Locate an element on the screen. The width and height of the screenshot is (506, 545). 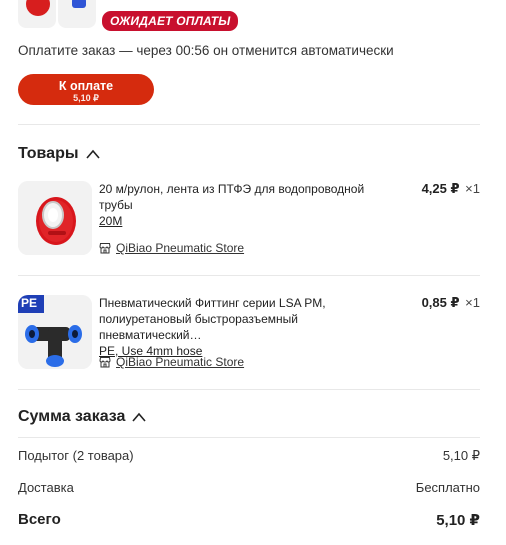
product-price: 0,85 ₽ ×1 is located at coordinates (451, 303).